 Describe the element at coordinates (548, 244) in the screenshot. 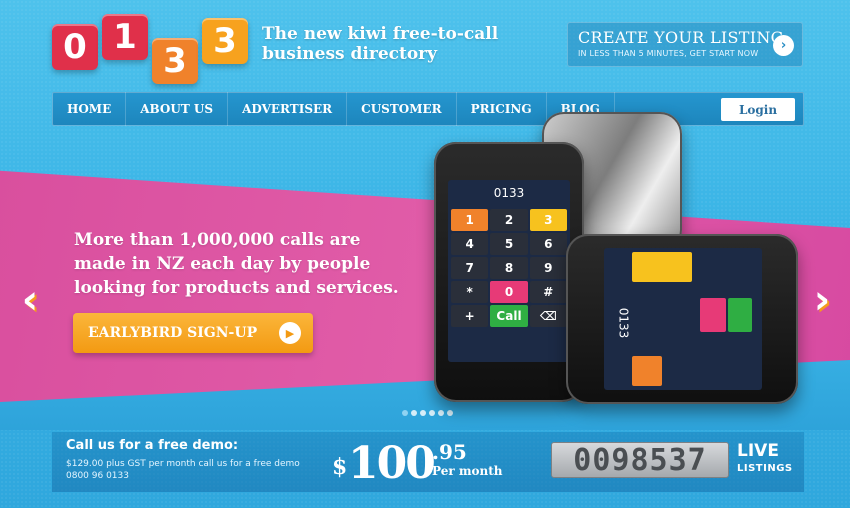

I see `key-6: 6` at that location.